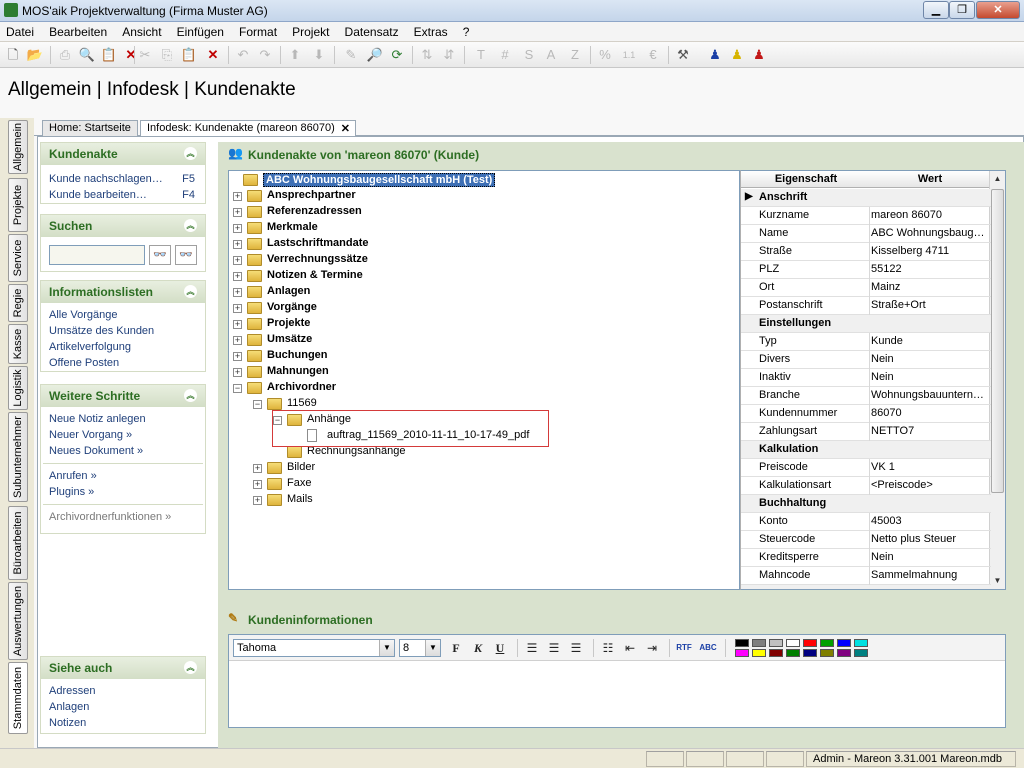 This screenshot has height=768, width=1024. What do you see at coordinates (652, 648) in the screenshot?
I see `indent-icon: ⇥` at bounding box center [652, 648].